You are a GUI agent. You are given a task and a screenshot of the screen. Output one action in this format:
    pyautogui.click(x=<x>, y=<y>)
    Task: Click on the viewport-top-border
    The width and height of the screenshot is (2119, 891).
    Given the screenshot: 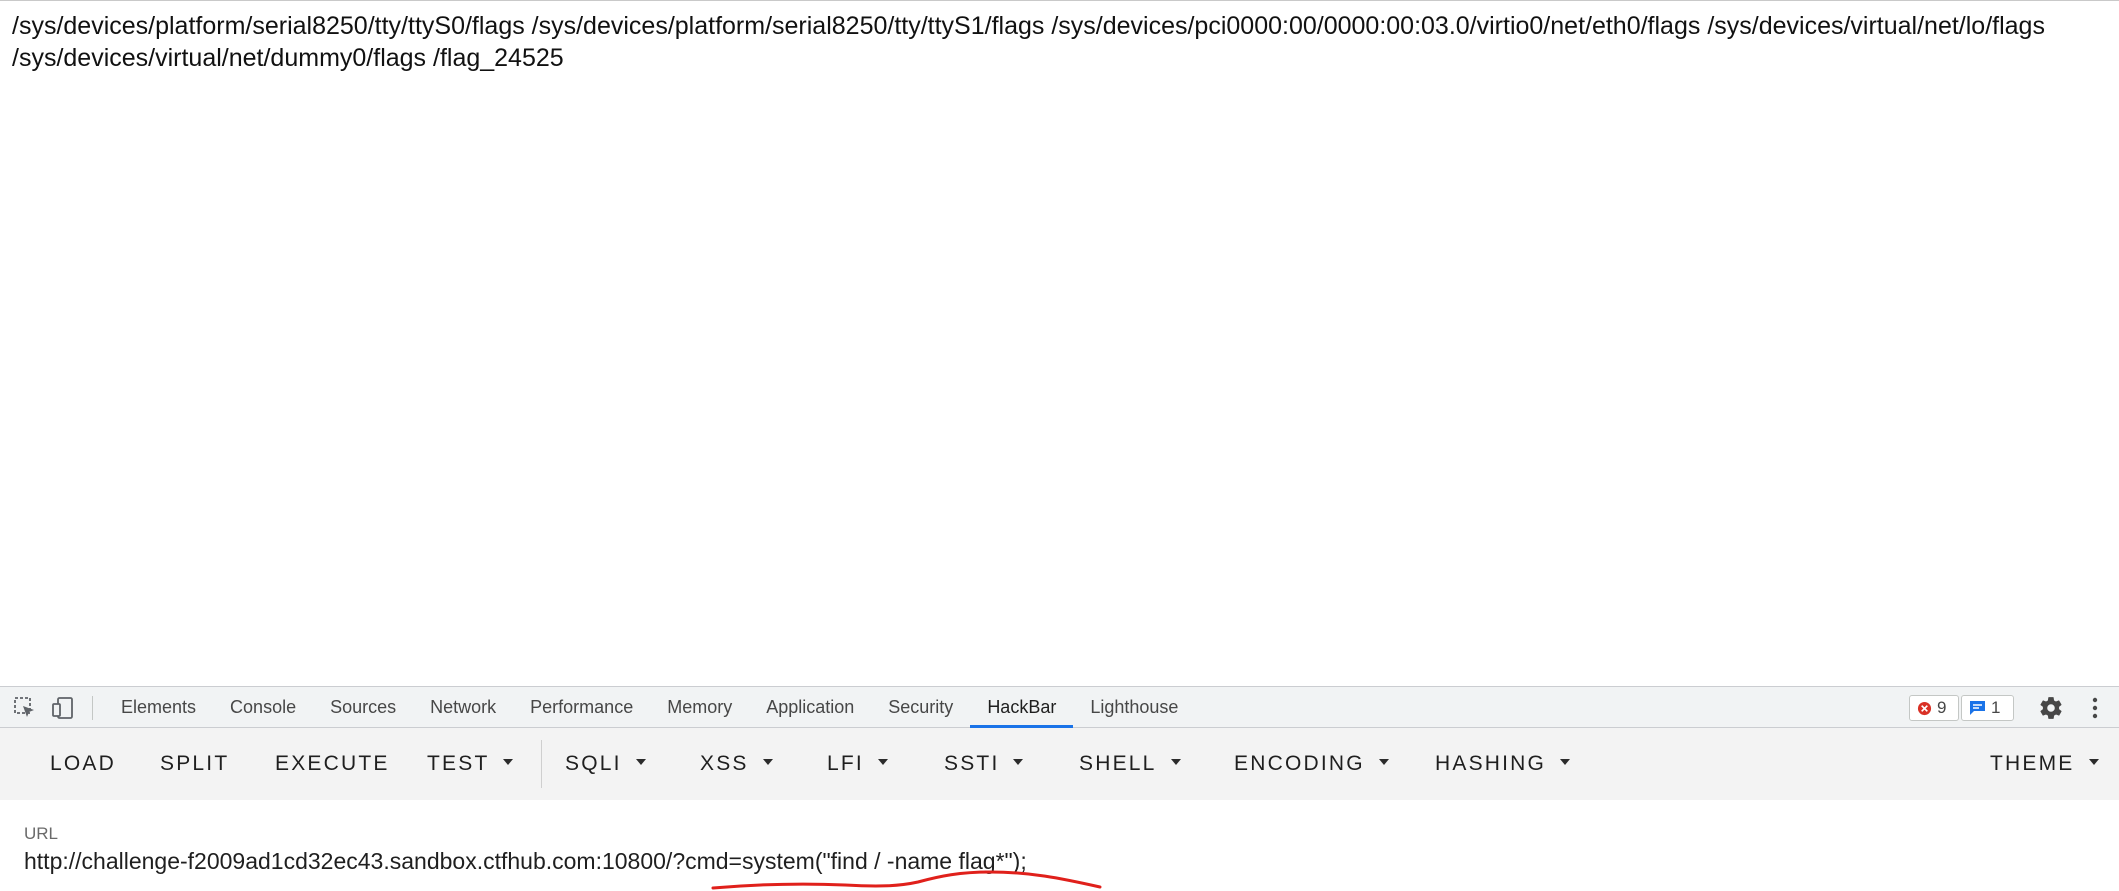 What is the action you would take?
    pyautogui.click(x=1059, y=0)
    